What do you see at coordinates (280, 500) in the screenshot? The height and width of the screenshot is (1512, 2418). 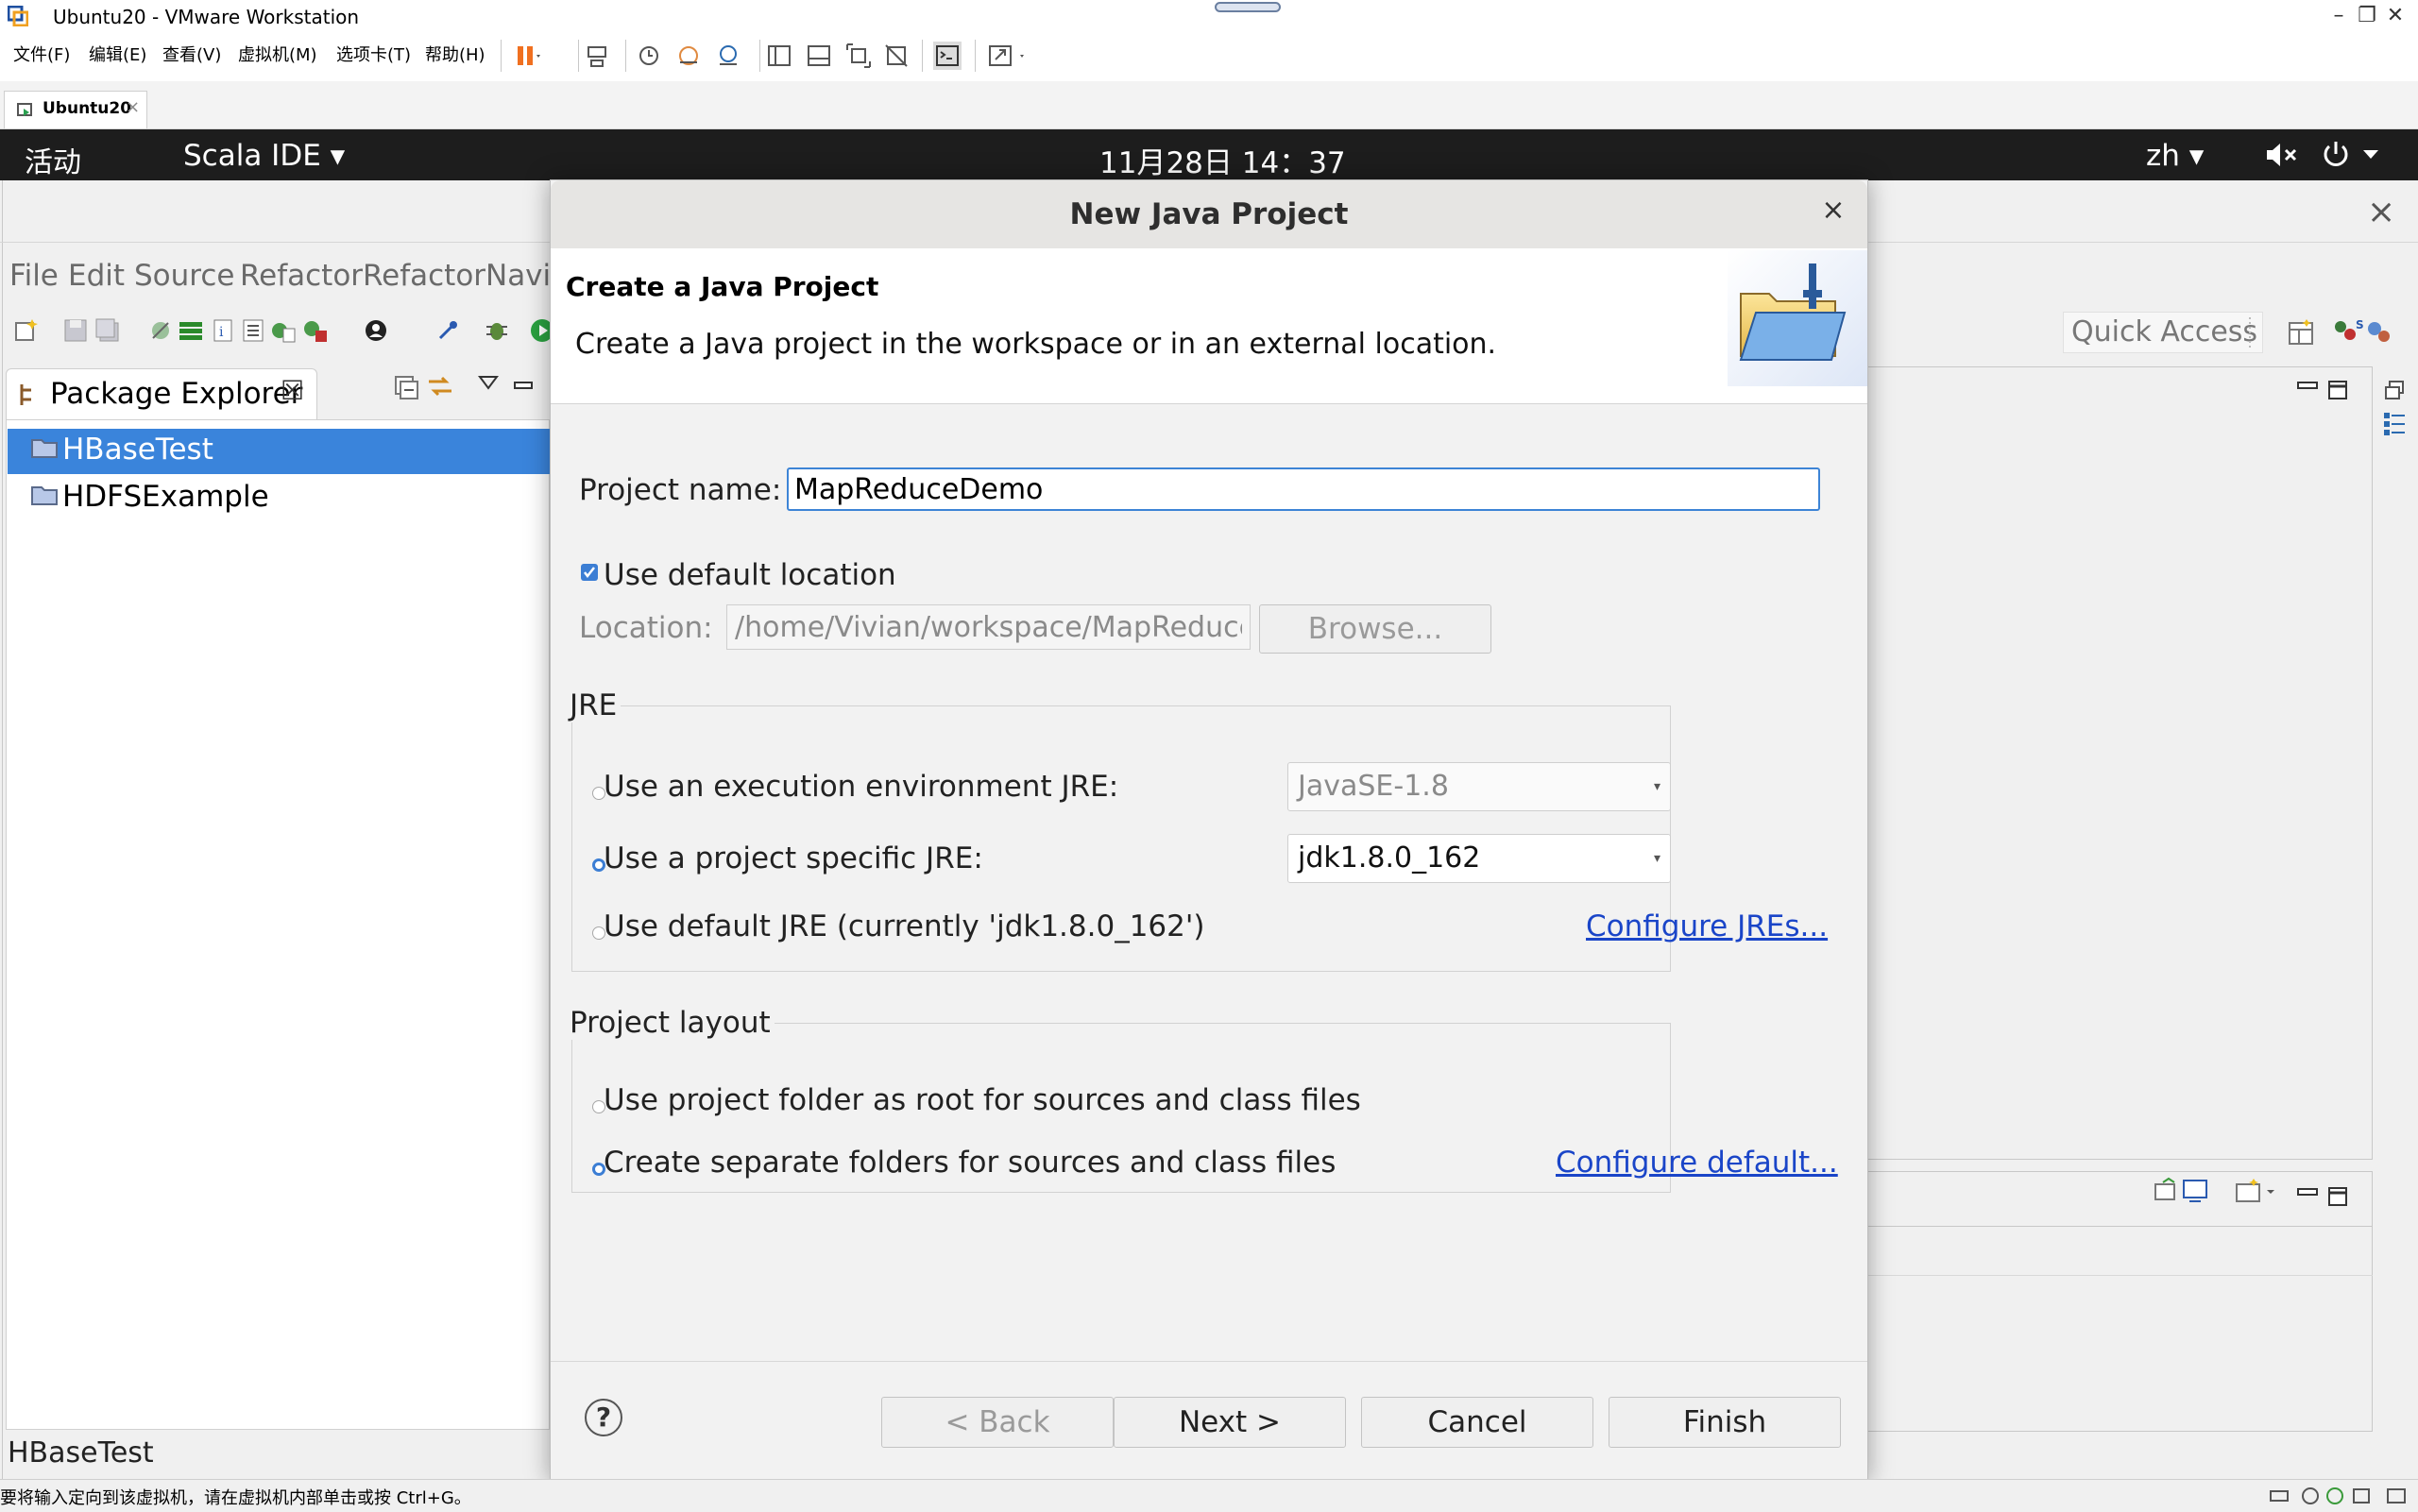 I see `tree-item-hdfsexample: HDFSExample` at bounding box center [280, 500].